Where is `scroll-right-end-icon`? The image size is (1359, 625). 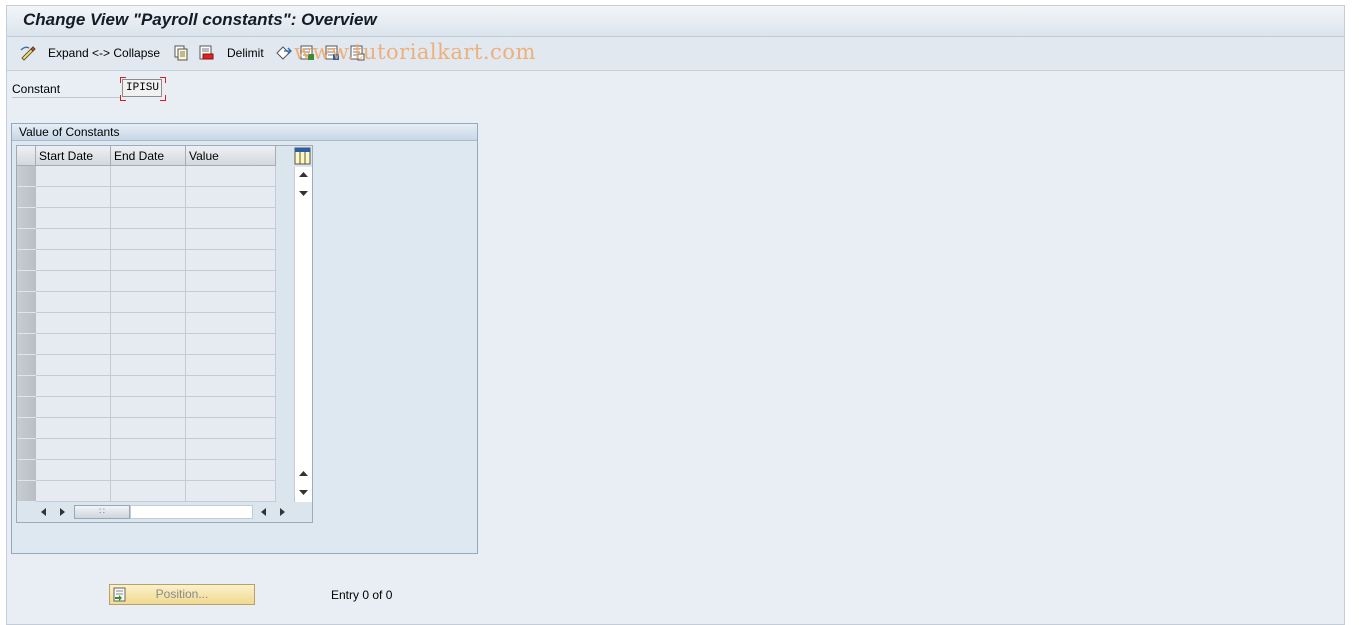 scroll-right-end-icon is located at coordinates (282, 512).